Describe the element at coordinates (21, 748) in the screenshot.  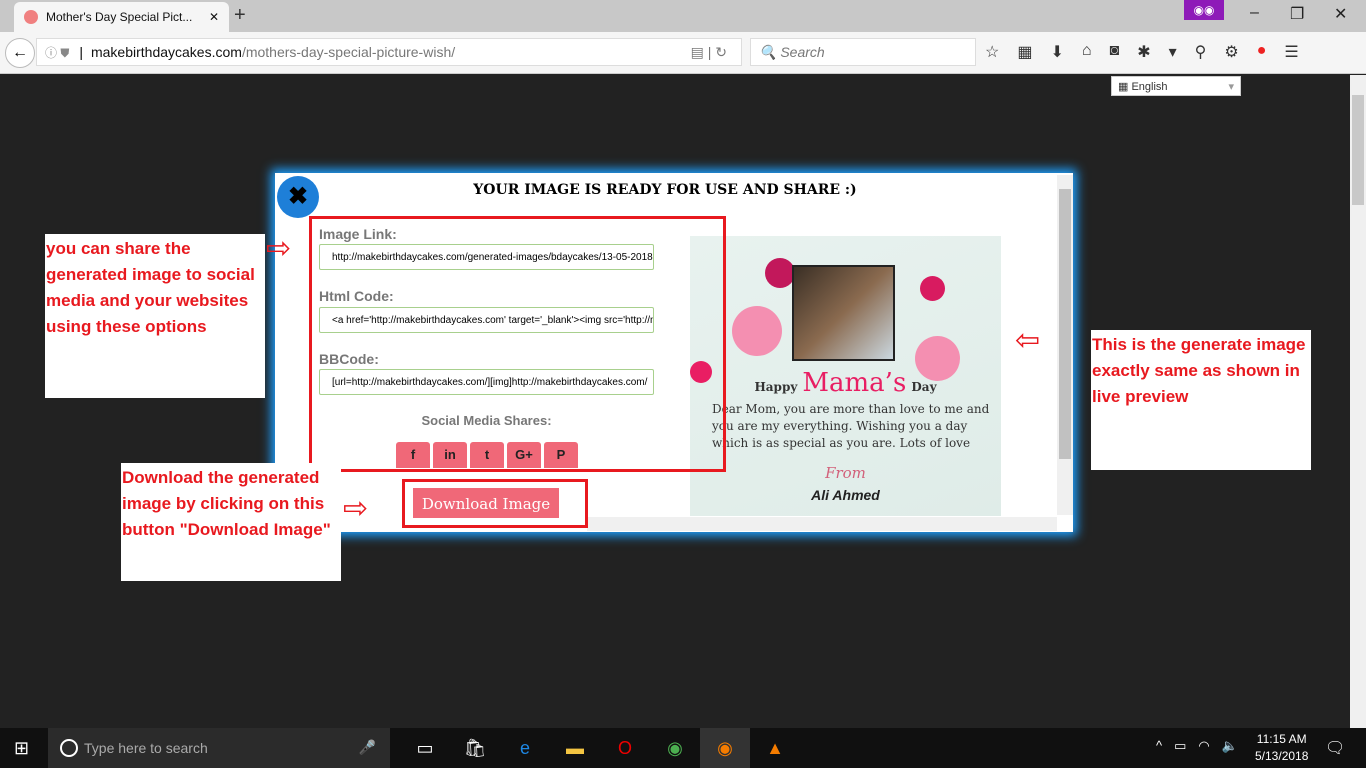
I see `windows-start-icon: ⊞` at that location.